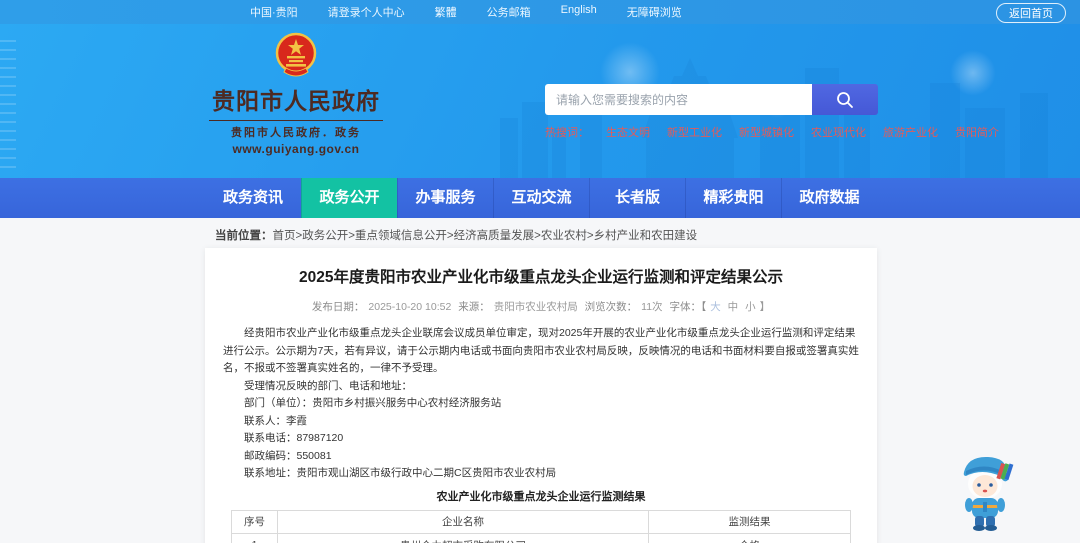 Image resolution: width=1080 pixels, height=543 pixels. Describe the element at coordinates (541, 277) in the screenshot. I see `article-title: 2025年度贵阳市农业产业化市级重点龙头企业运行监测和评定结果公示` at that location.